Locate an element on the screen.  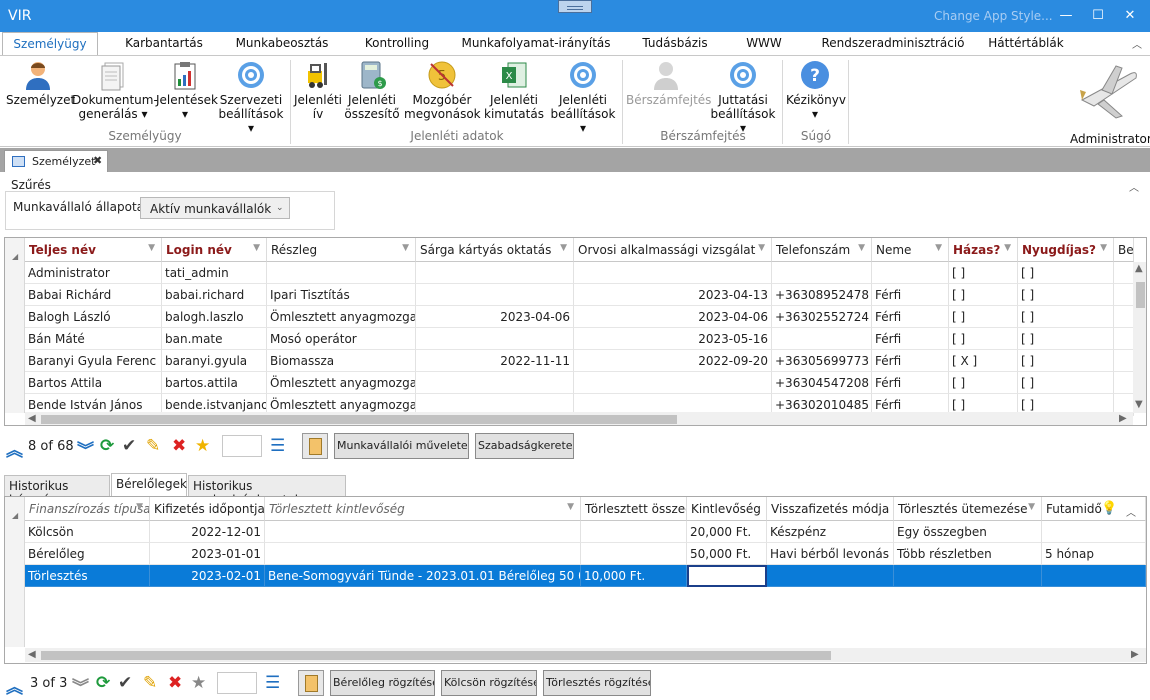
torlesztes-rogzitese-button: Törlesztés rögzítése is located at coordinates (597, 683).